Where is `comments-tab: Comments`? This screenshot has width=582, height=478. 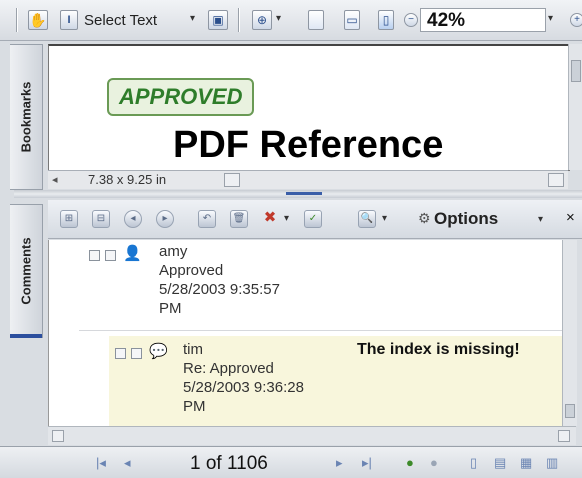 comments-tab: Comments is located at coordinates (26, 271).